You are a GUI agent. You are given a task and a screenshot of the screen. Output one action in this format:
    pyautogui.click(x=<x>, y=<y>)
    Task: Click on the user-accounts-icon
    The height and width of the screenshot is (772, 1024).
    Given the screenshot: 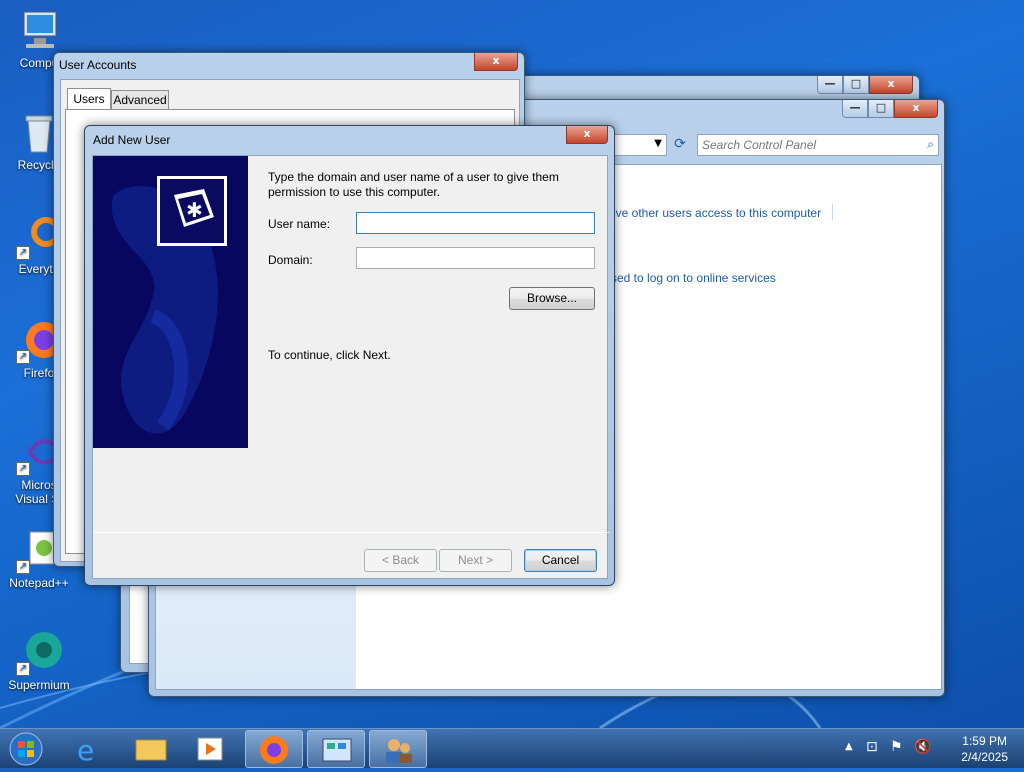 What is the action you would take?
    pyautogui.click(x=399, y=751)
    